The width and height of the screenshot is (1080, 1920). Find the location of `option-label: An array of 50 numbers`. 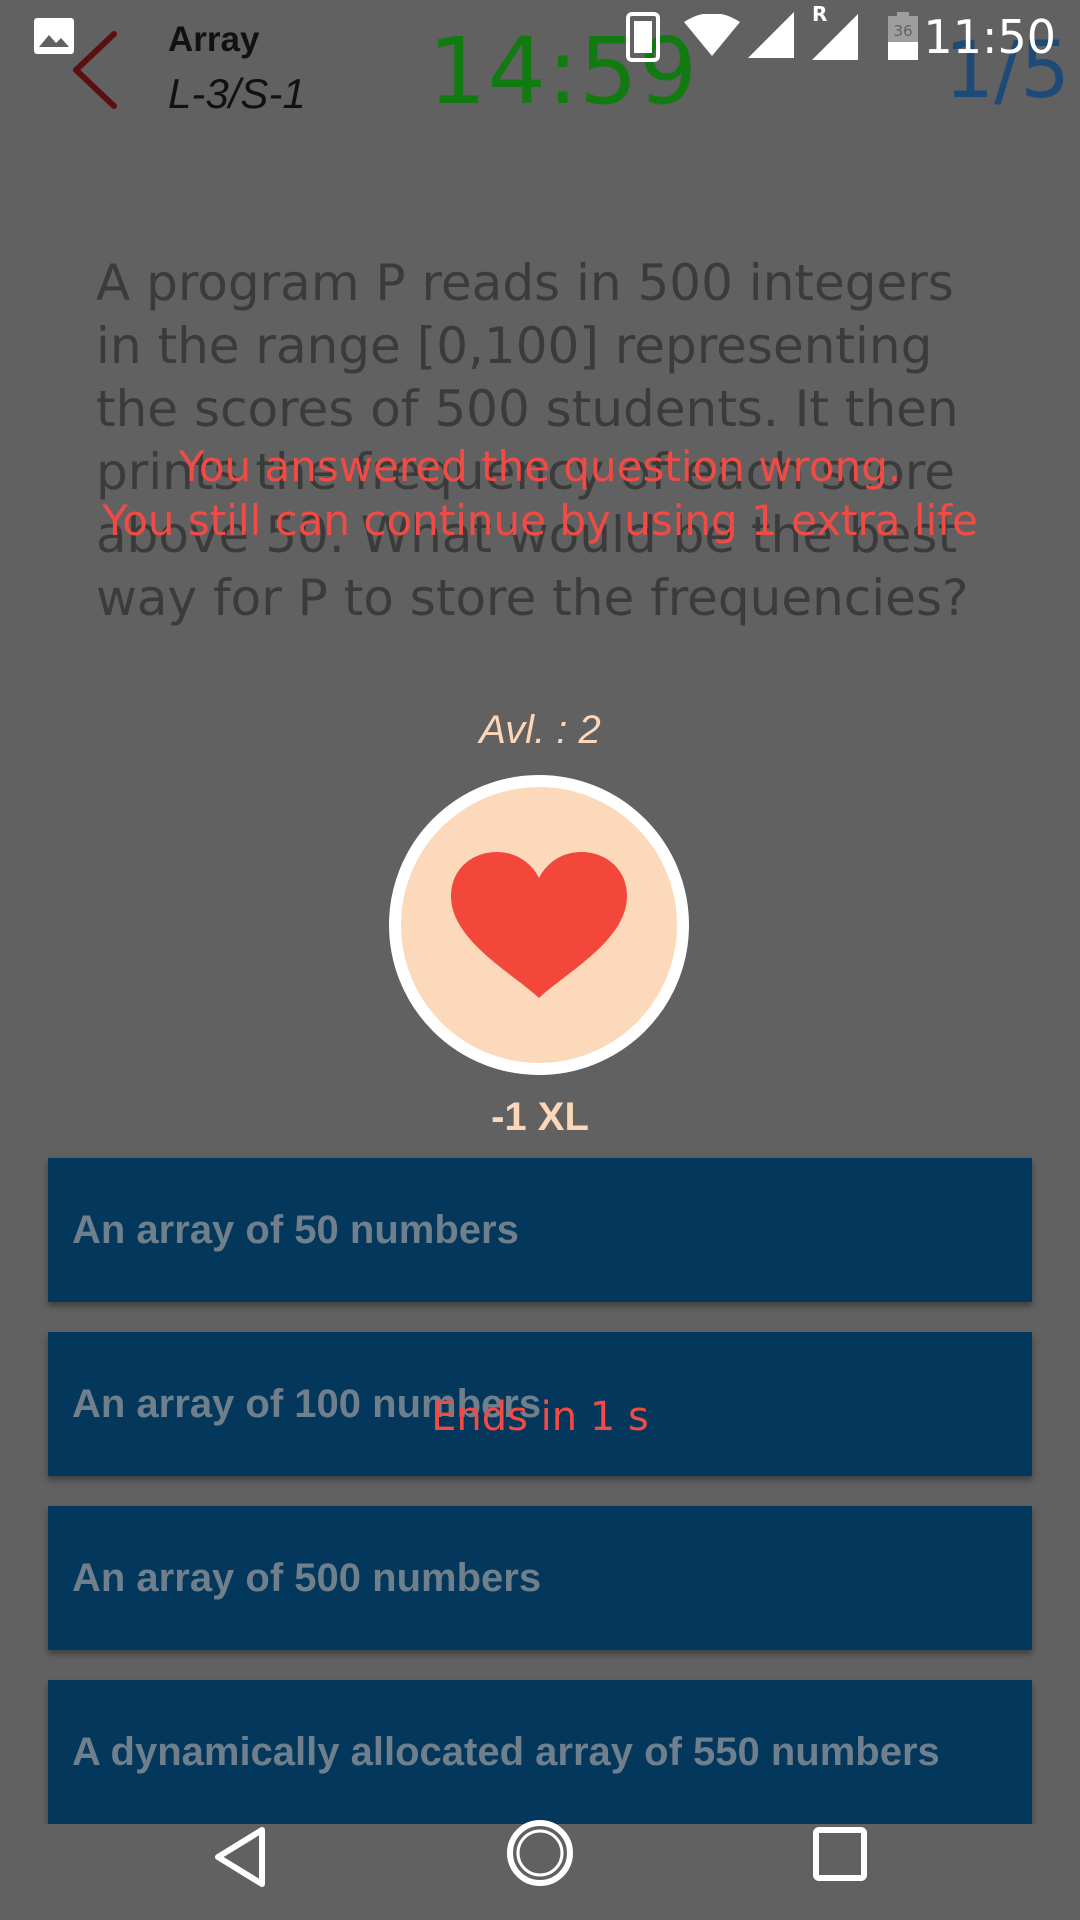

option-label: An array of 50 numbers is located at coordinates (295, 1229).